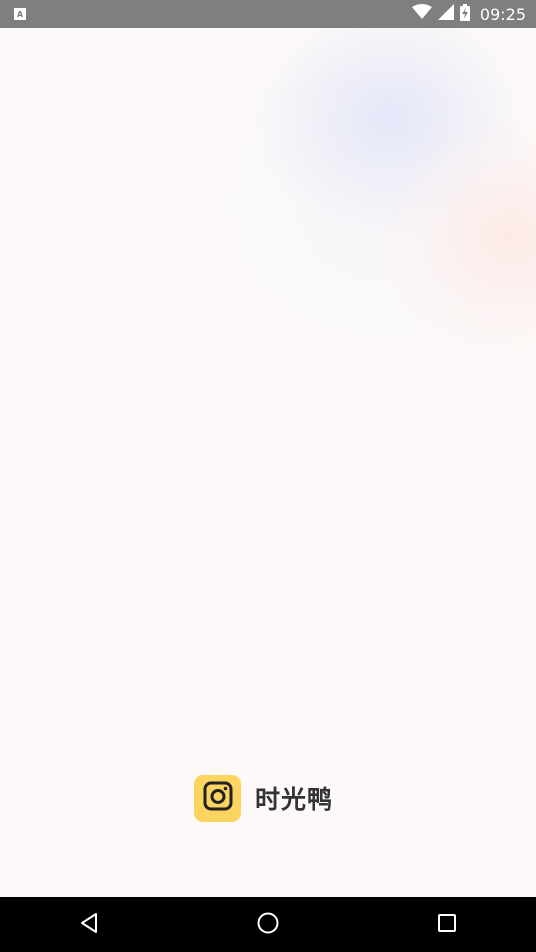 The width and height of the screenshot is (536, 952). What do you see at coordinates (445, 14) in the screenshot?
I see `signal-icon` at bounding box center [445, 14].